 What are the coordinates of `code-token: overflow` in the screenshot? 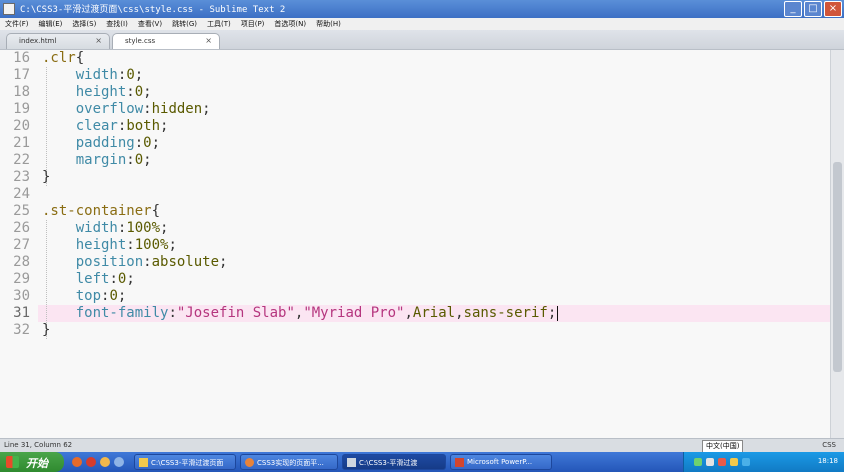 It's located at (109, 109).